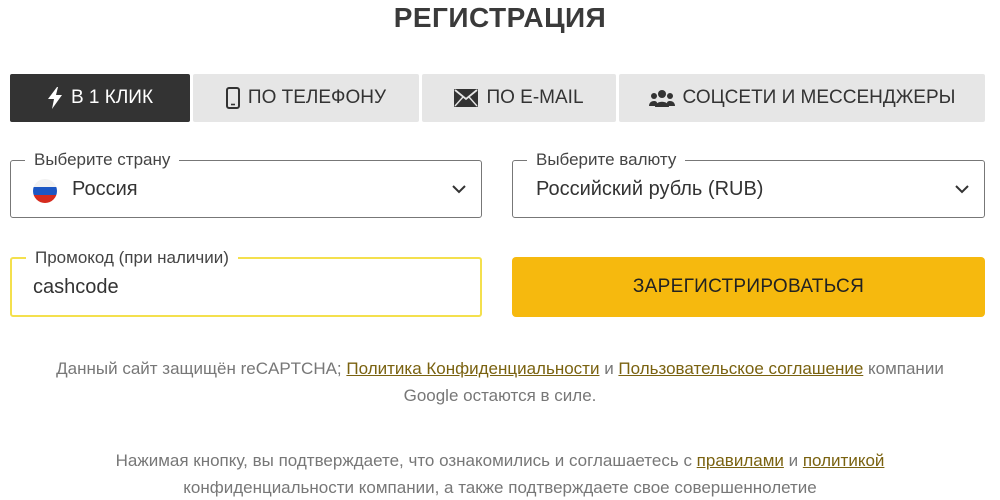  I want to click on phone-icon, so click(232, 98).